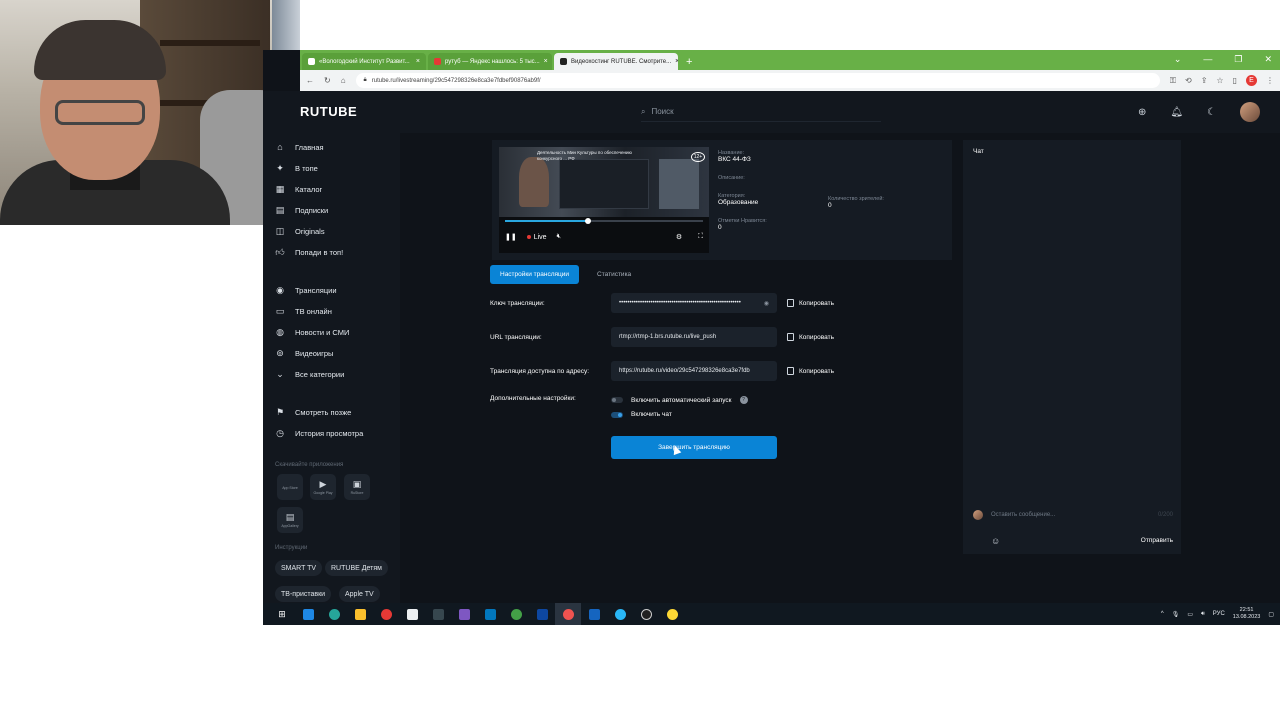  I want to click on sidebar-item-history: ◷ История просмотра, so click(319, 433).